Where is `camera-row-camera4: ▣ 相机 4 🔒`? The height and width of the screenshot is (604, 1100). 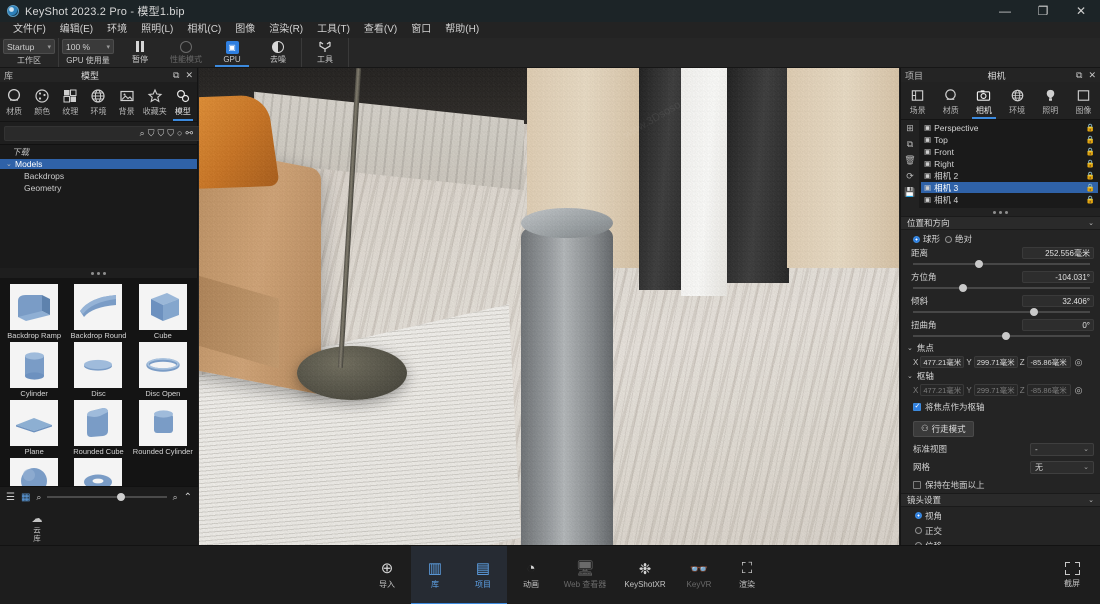 camera-row-camera4: ▣ 相机 4 🔒 is located at coordinates (1009, 199).